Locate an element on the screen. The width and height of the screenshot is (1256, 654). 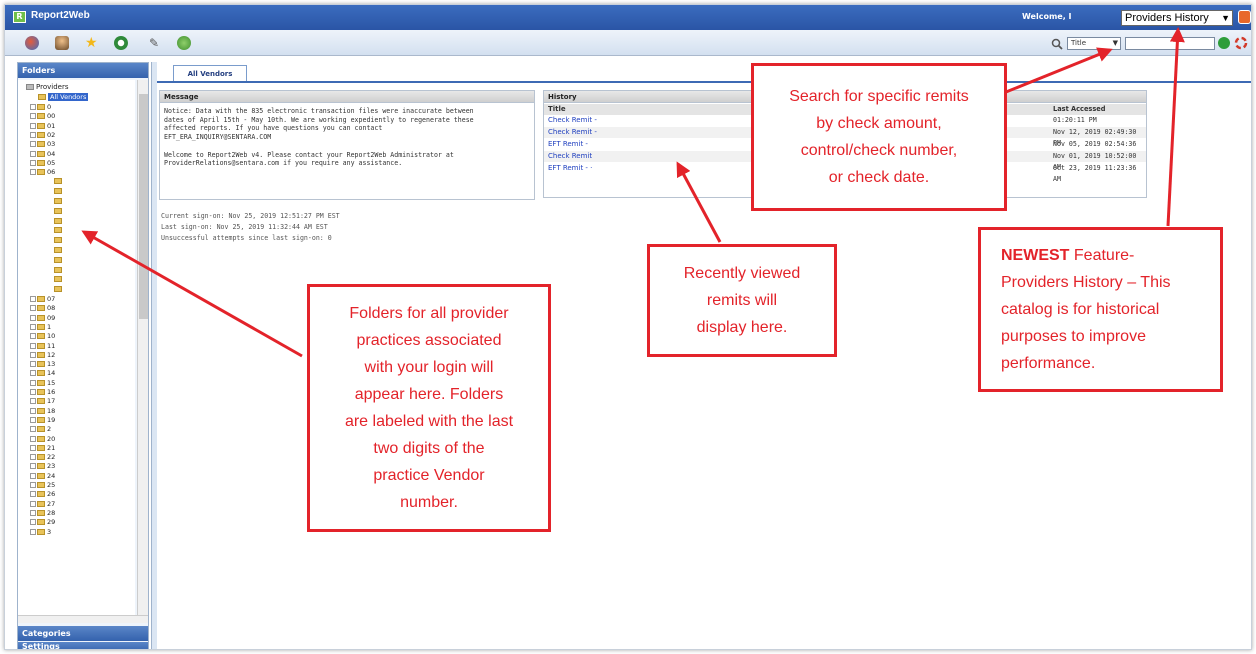
folders-header: Folders is located at coordinates (83, 70).